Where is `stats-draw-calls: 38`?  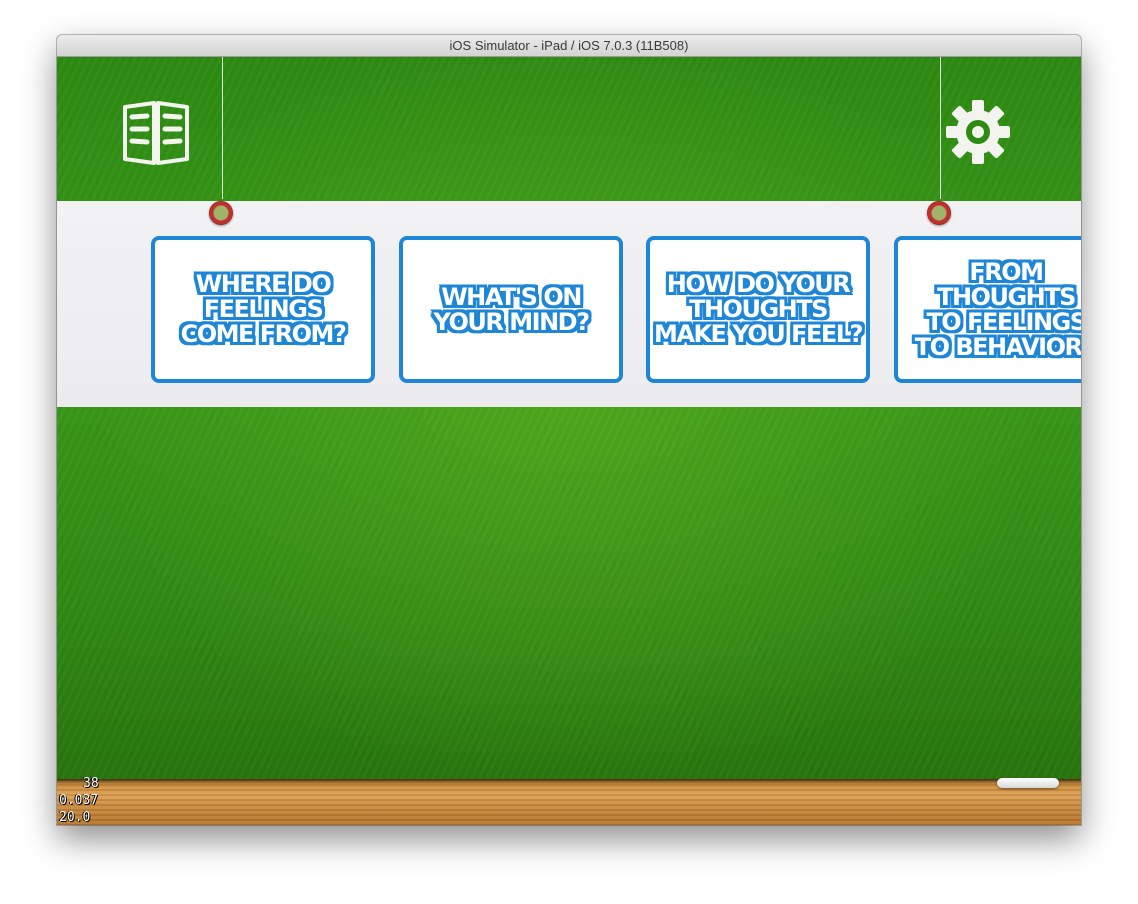 stats-draw-calls: 38 is located at coordinates (91, 783).